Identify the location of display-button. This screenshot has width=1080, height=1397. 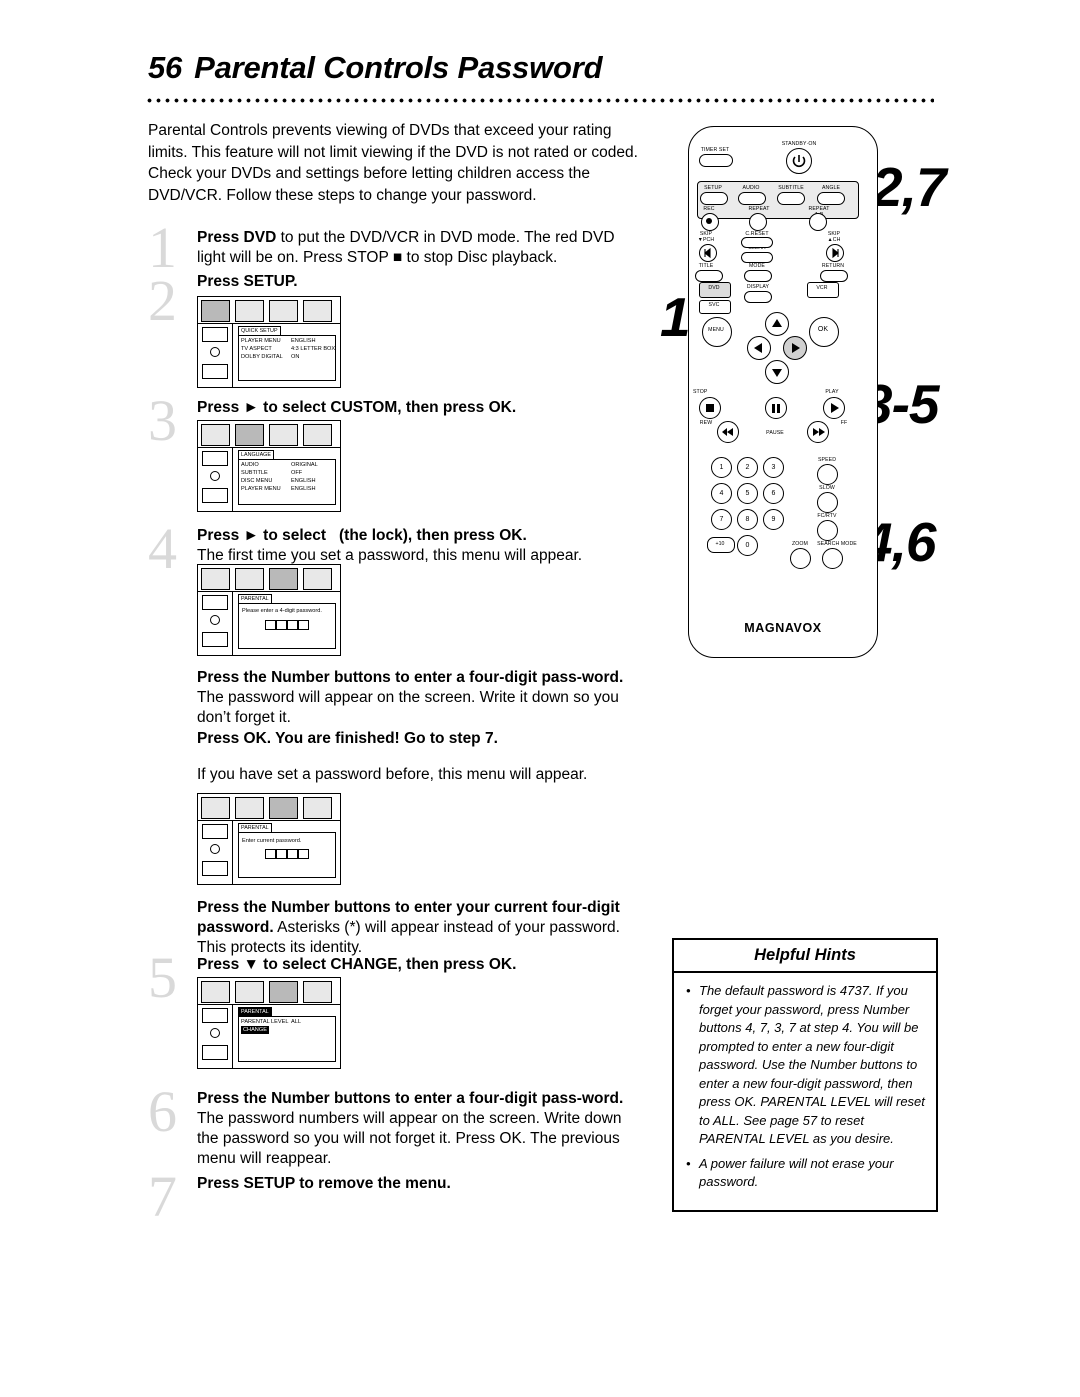
(758, 297).